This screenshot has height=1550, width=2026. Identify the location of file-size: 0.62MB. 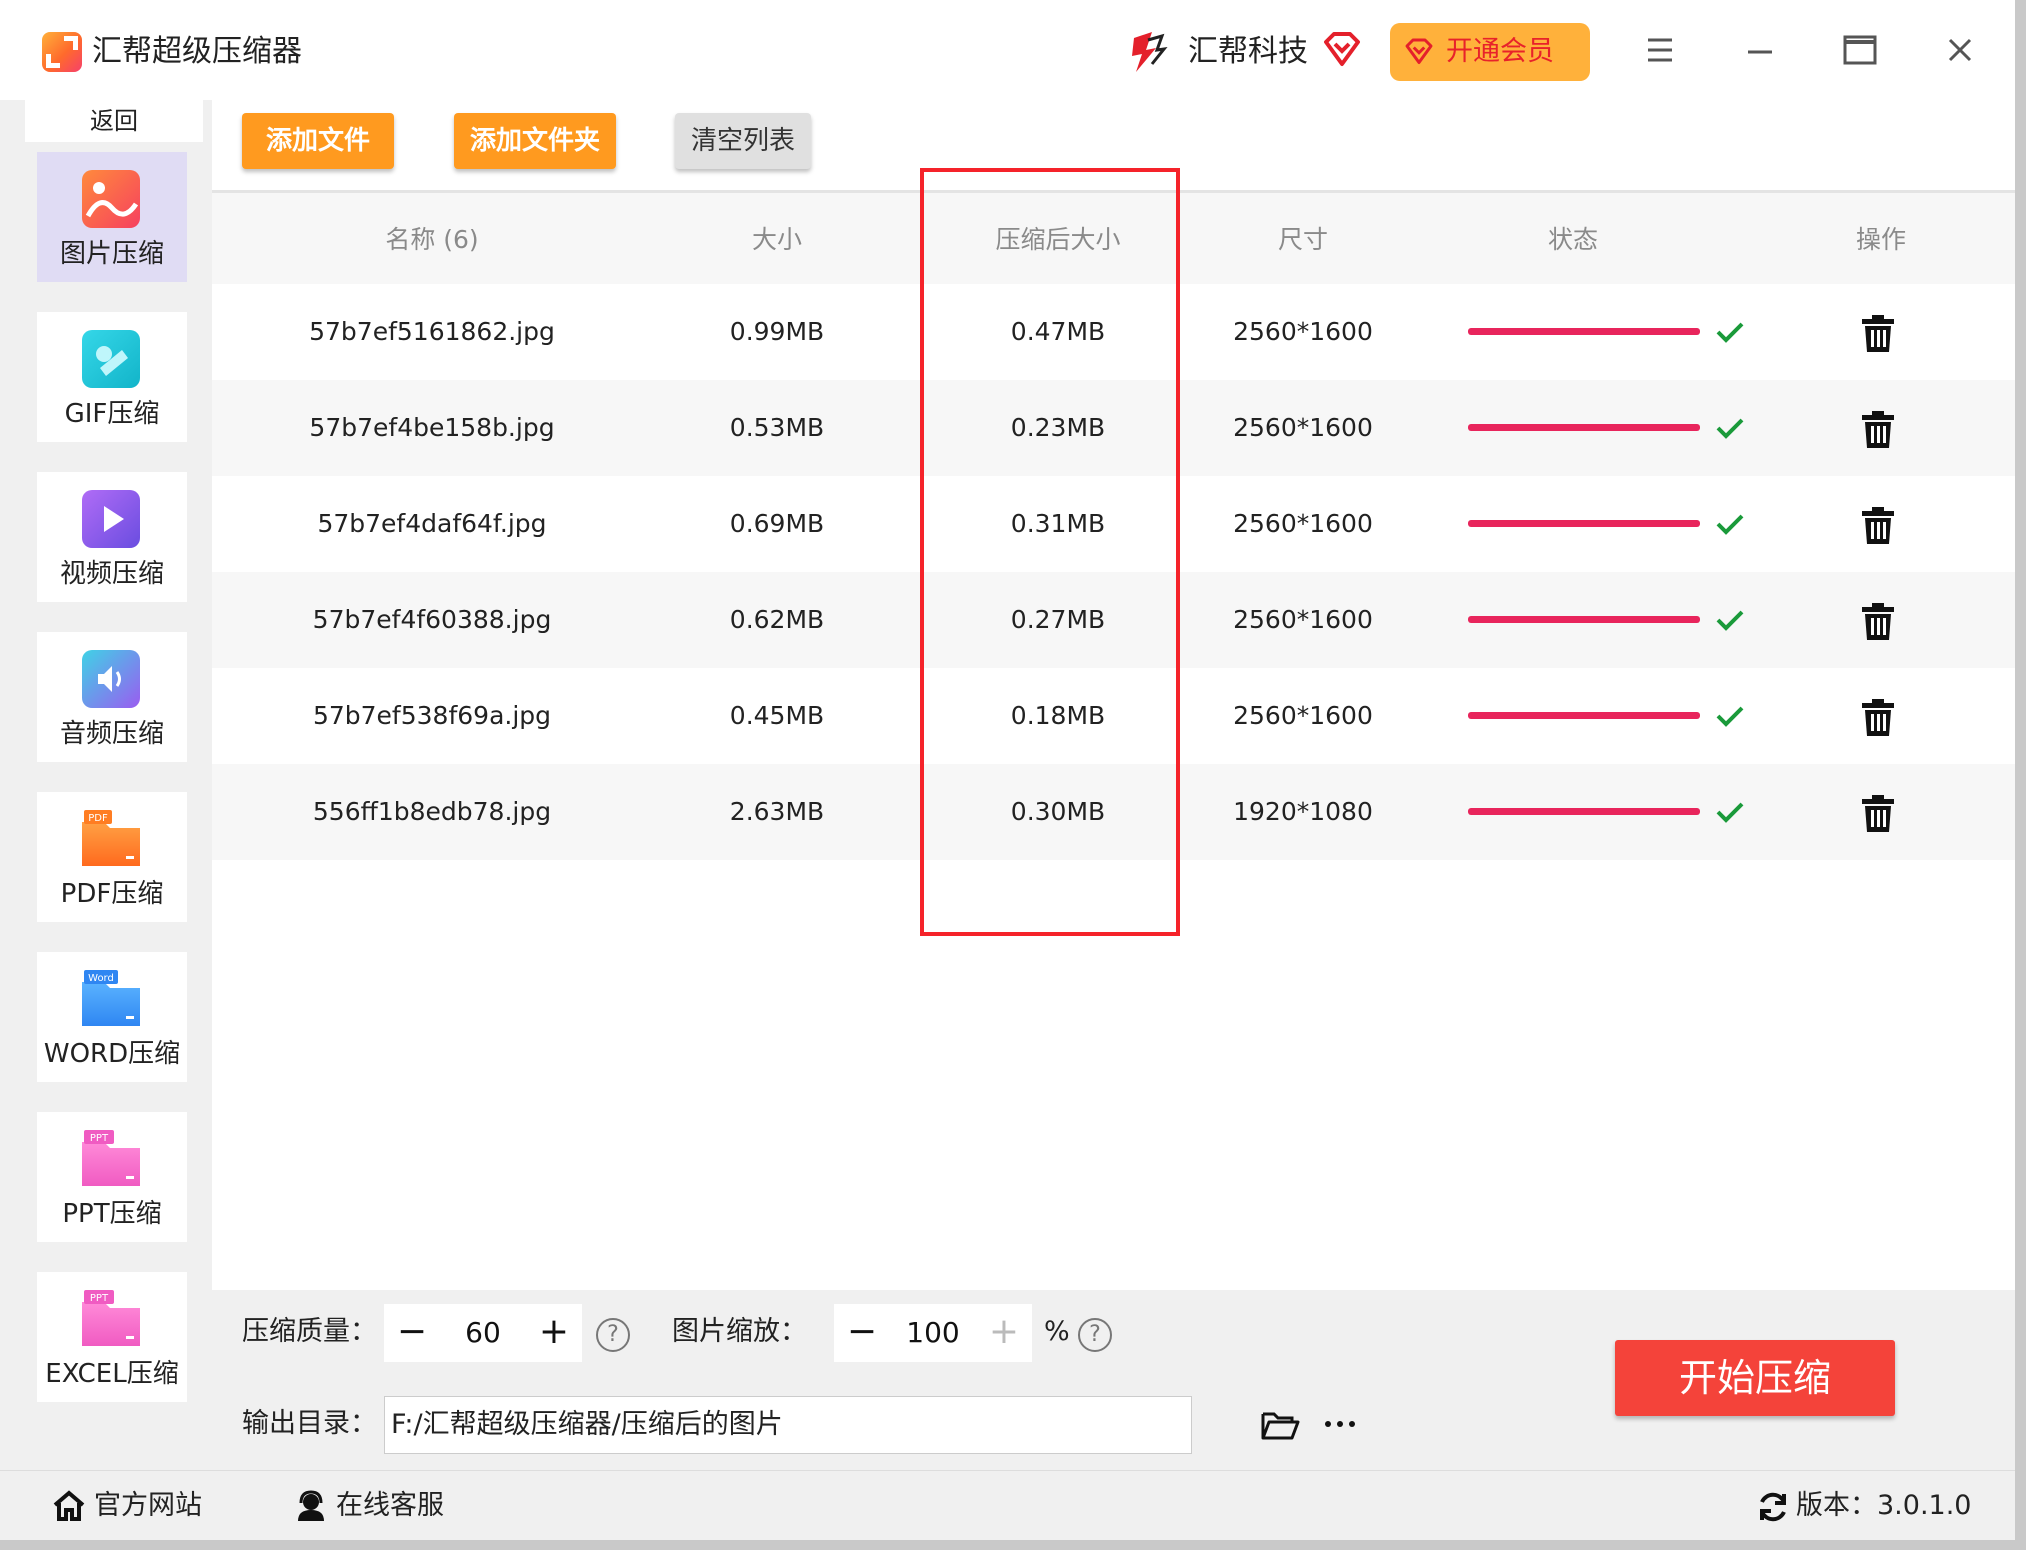
(777, 619).